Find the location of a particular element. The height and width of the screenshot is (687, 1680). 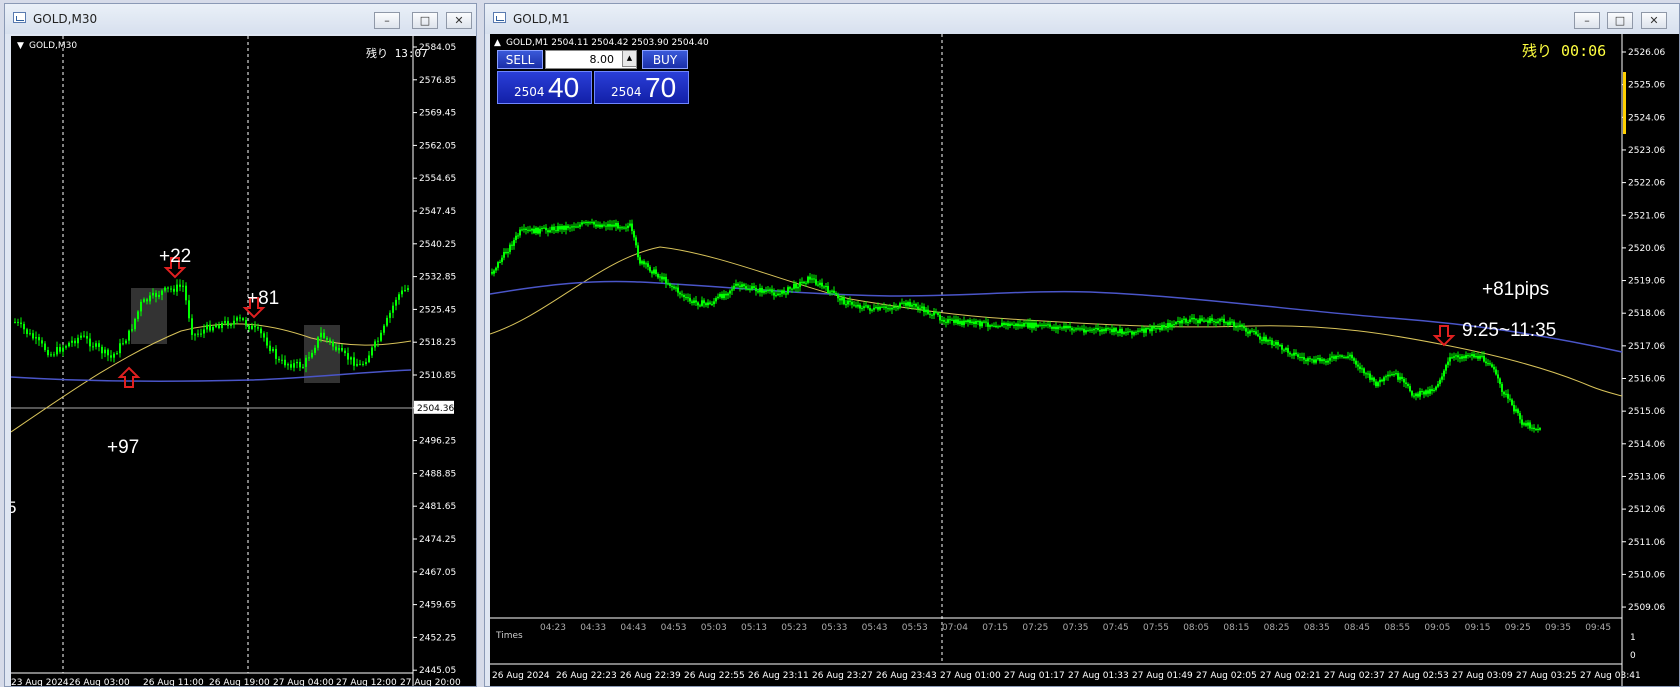

buy-arrow is located at coordinates (129, 377).